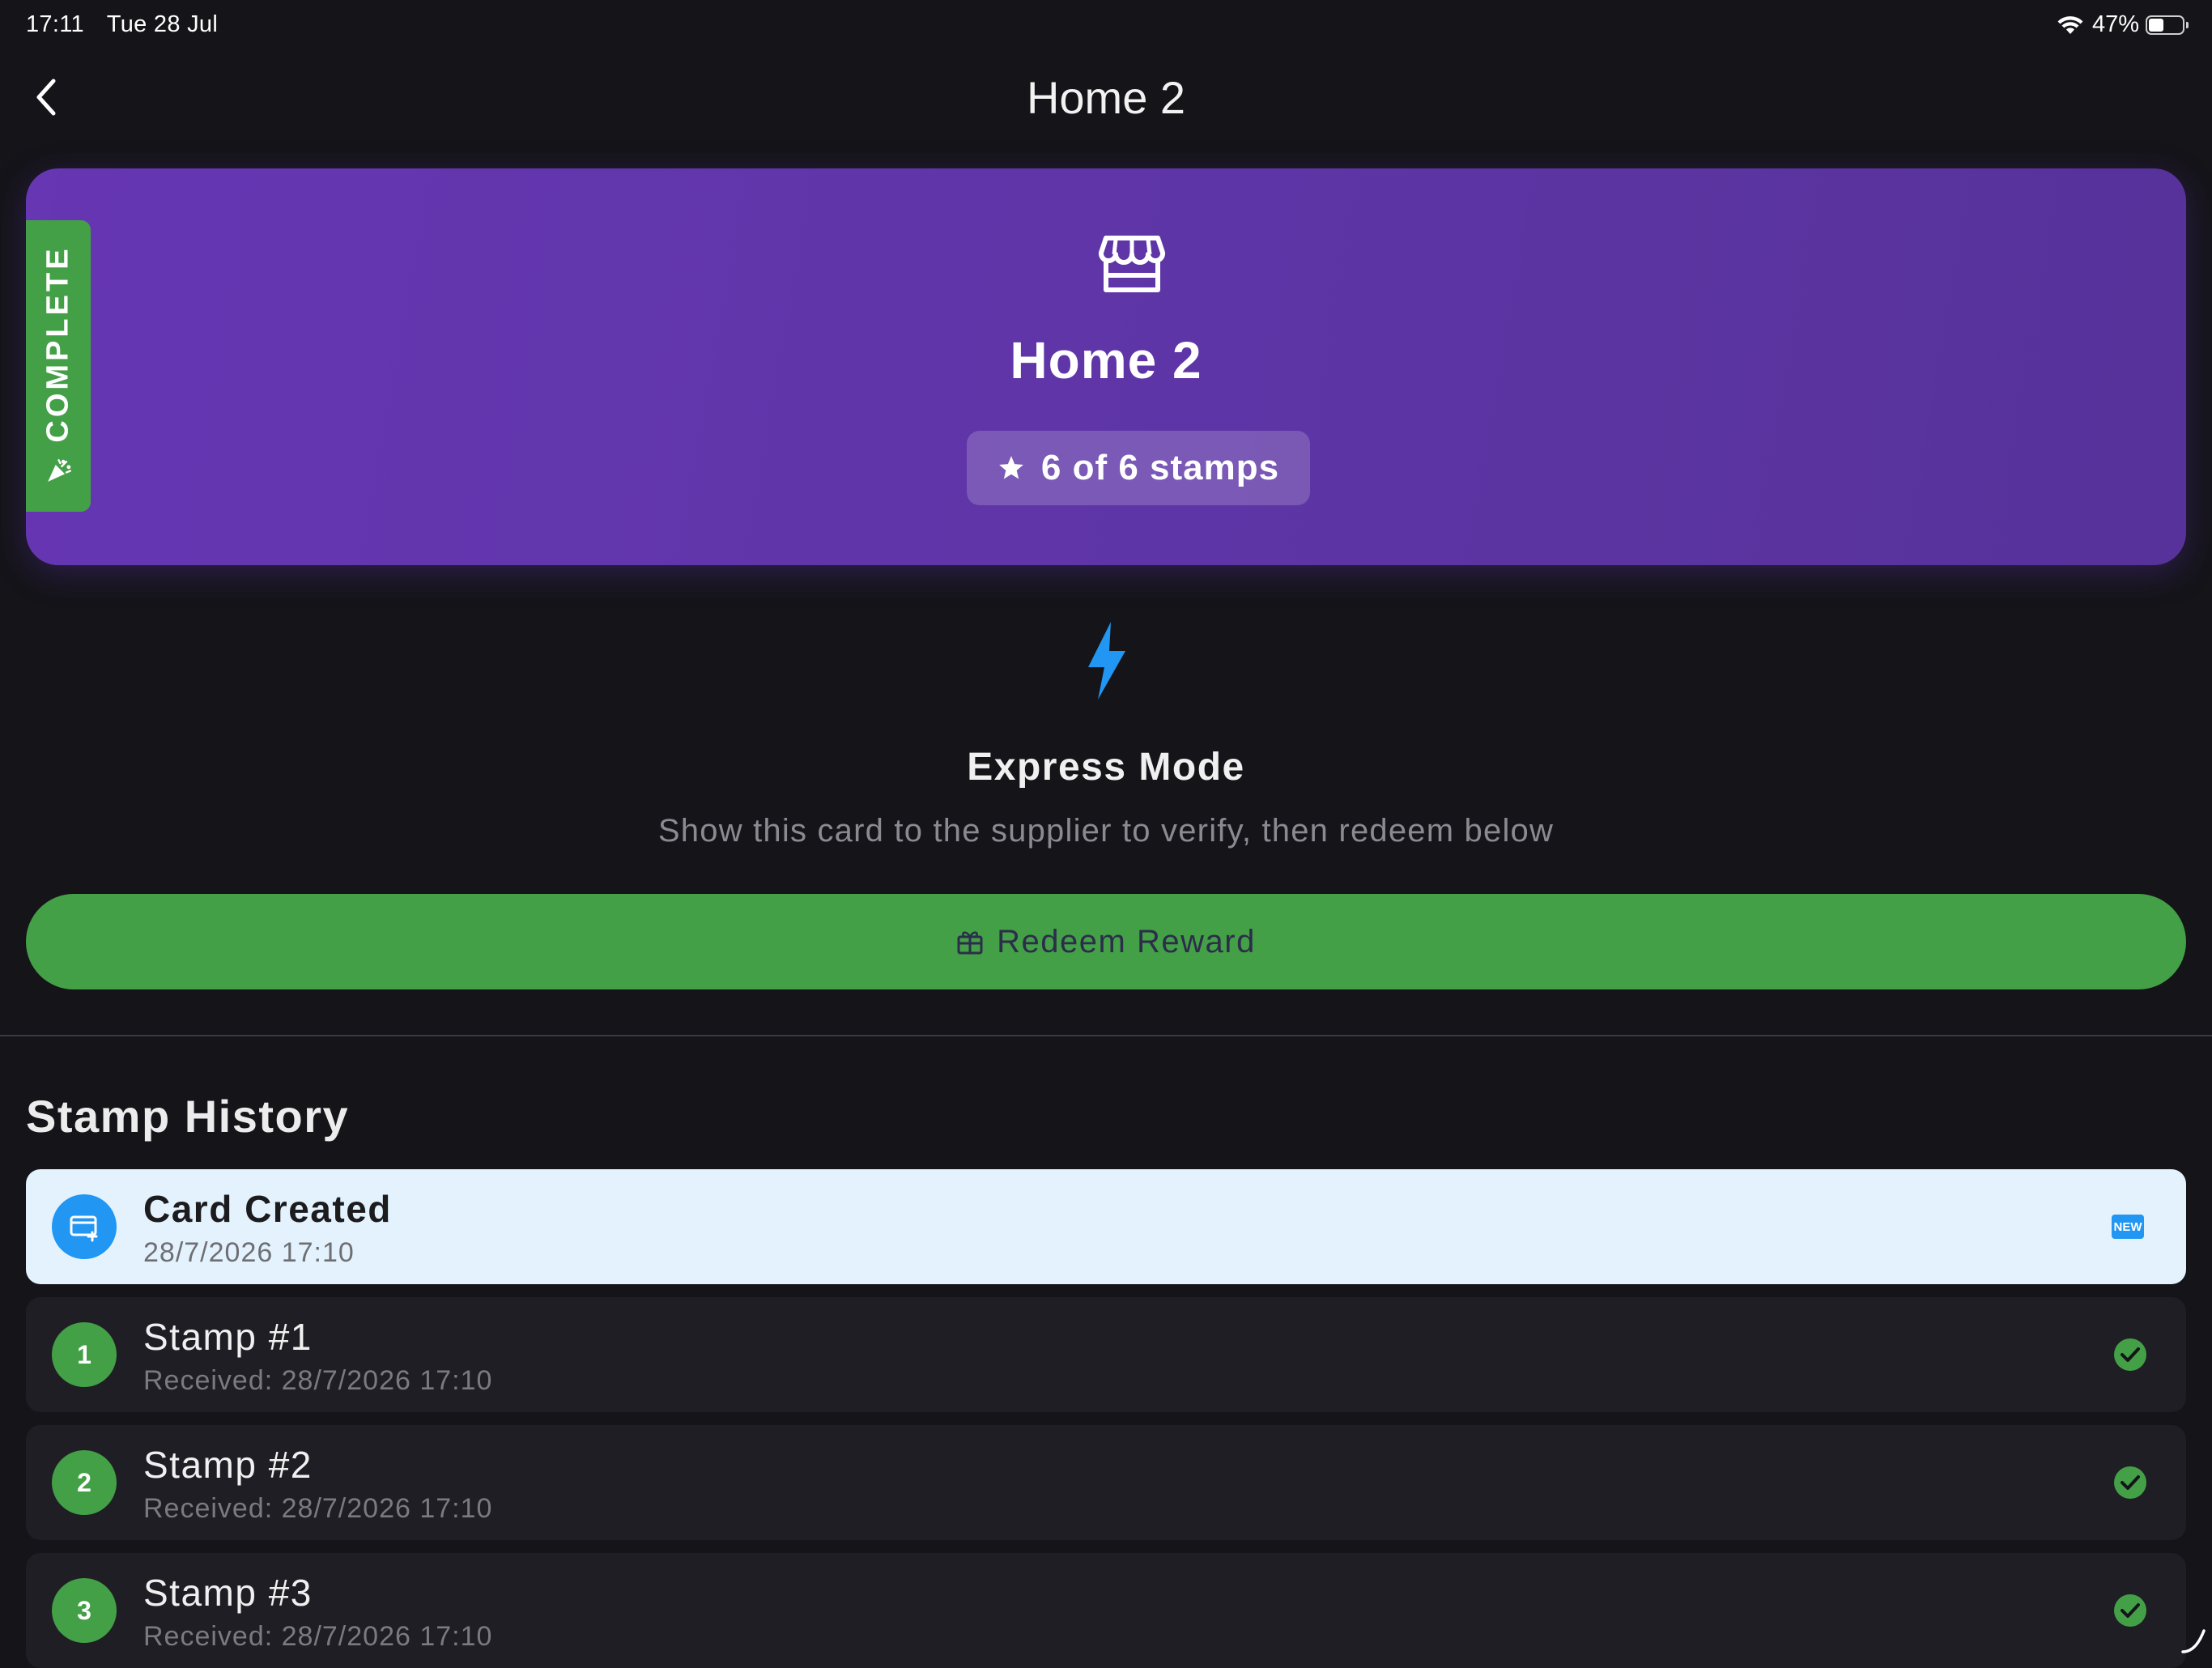 The height and width of the screenshot is (1668, 2212). What do you see at coordinates (2194, 1641) in the screenshot?
I see `scroll-corner-indicator` at bounding box center [2194, 1641].